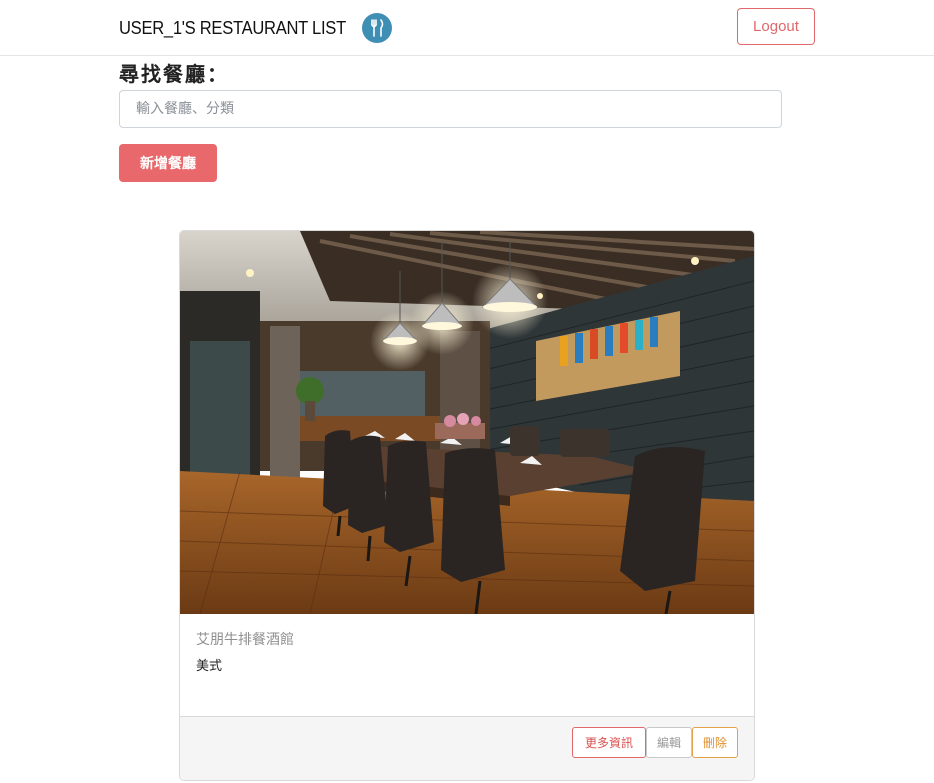  Describe the element at coordinates (450, 109) in the screenshot. I see `search-input` at that location.